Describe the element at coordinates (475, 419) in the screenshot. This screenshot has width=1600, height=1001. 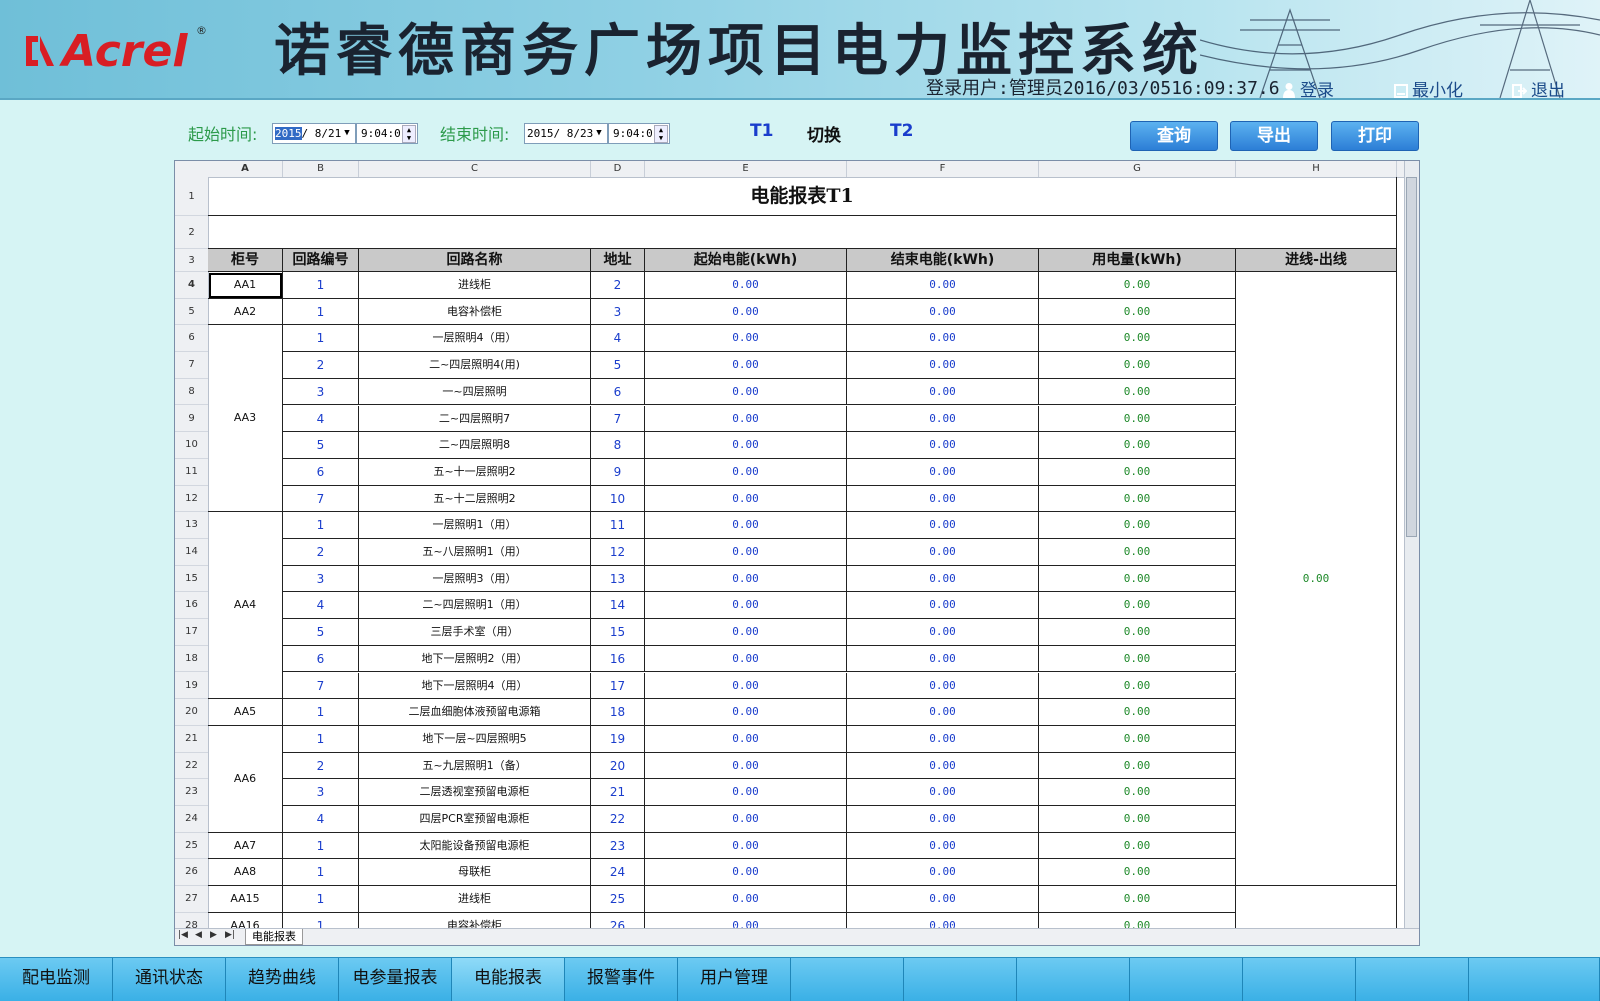
I see `loop-name-cell: 二~四层照明7` at that location.